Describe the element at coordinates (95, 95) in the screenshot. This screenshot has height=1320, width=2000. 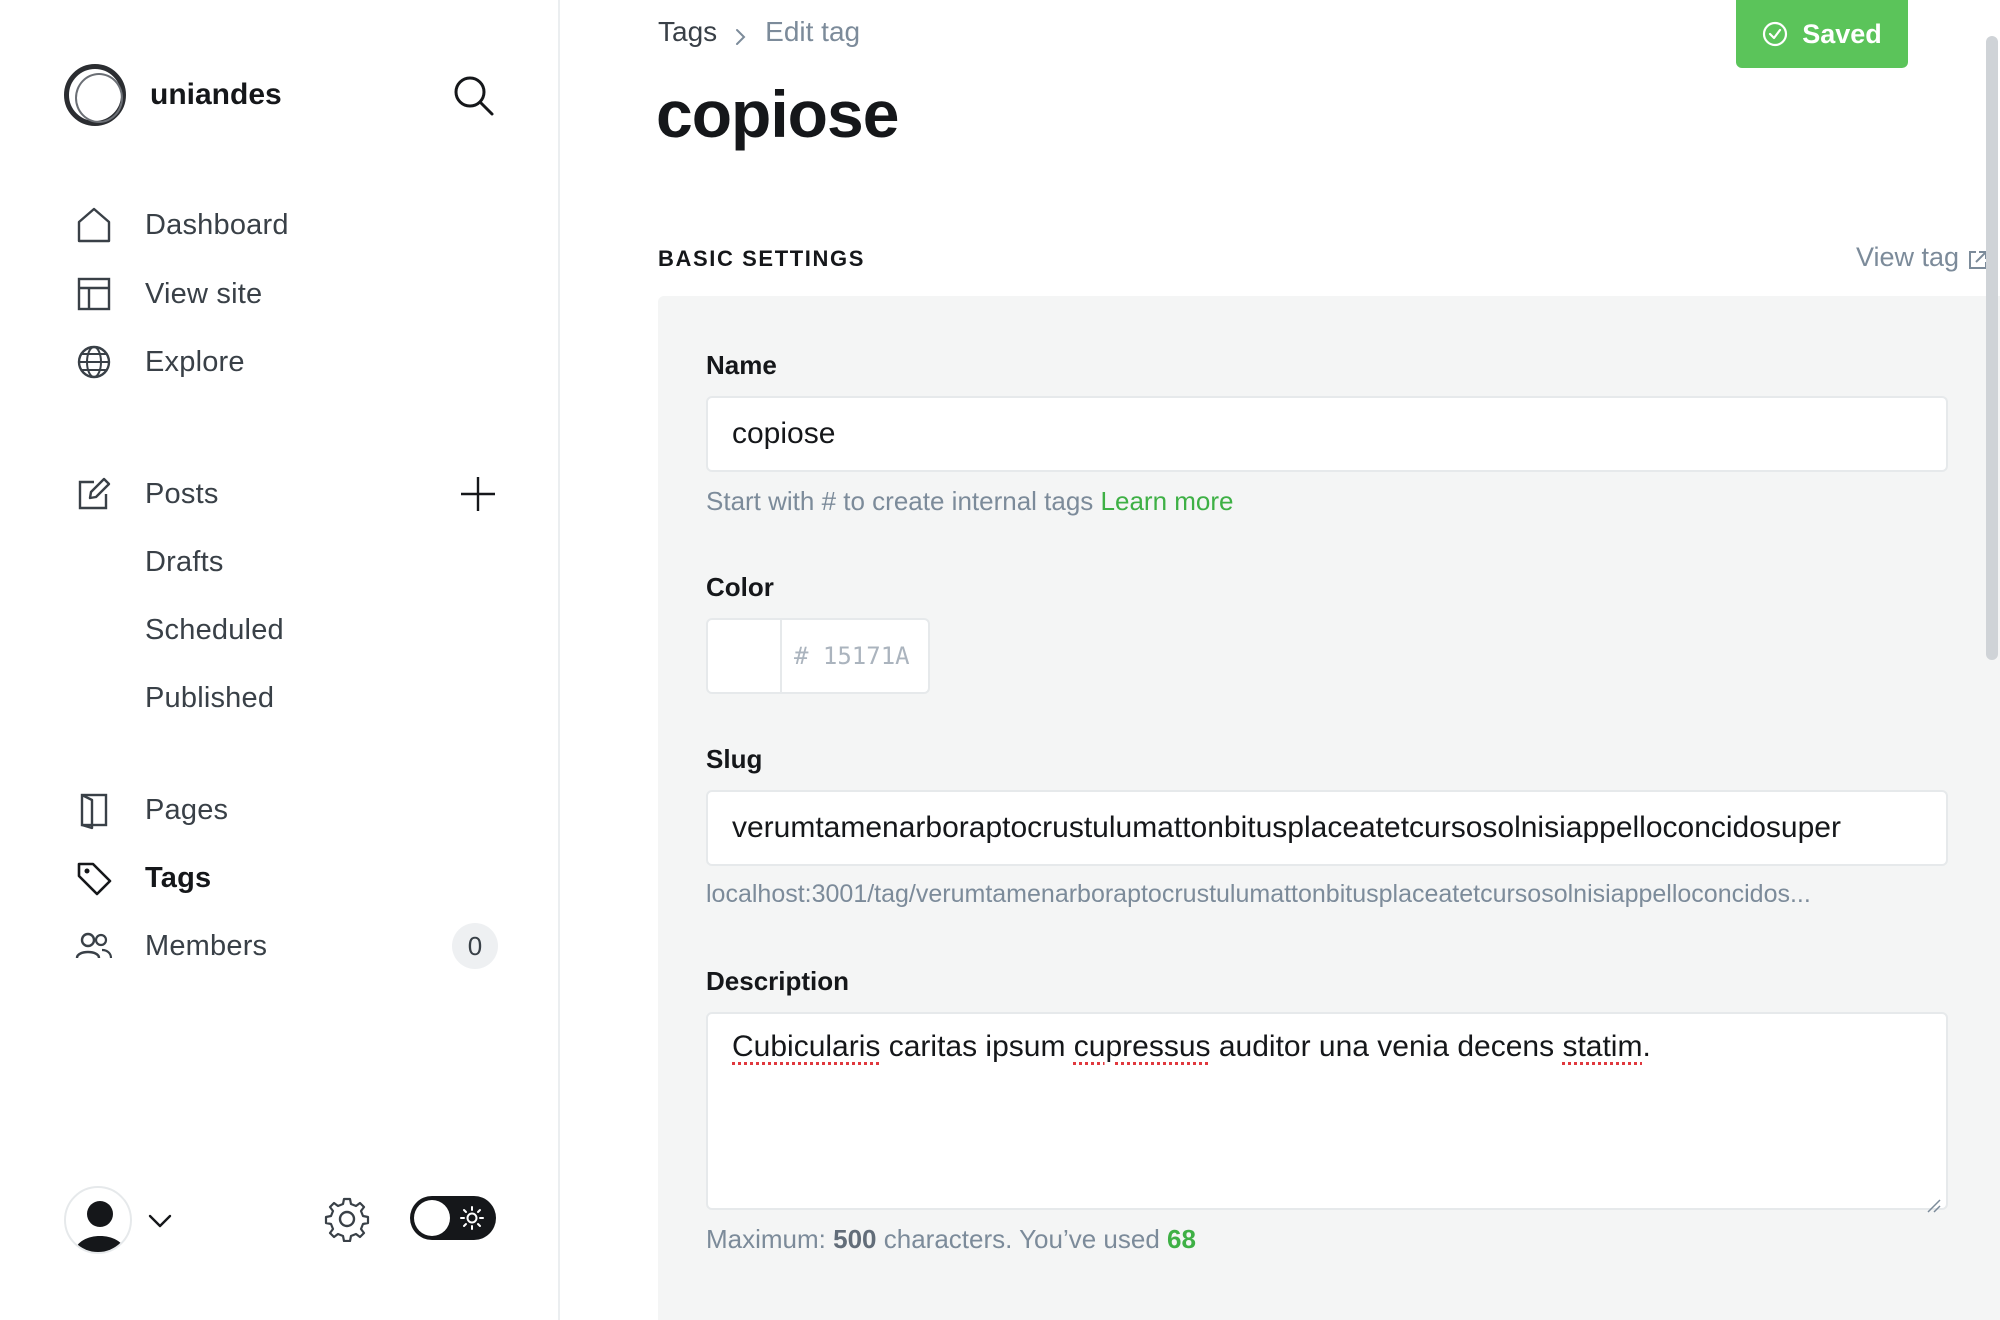
I see `brand-logo` at that location.